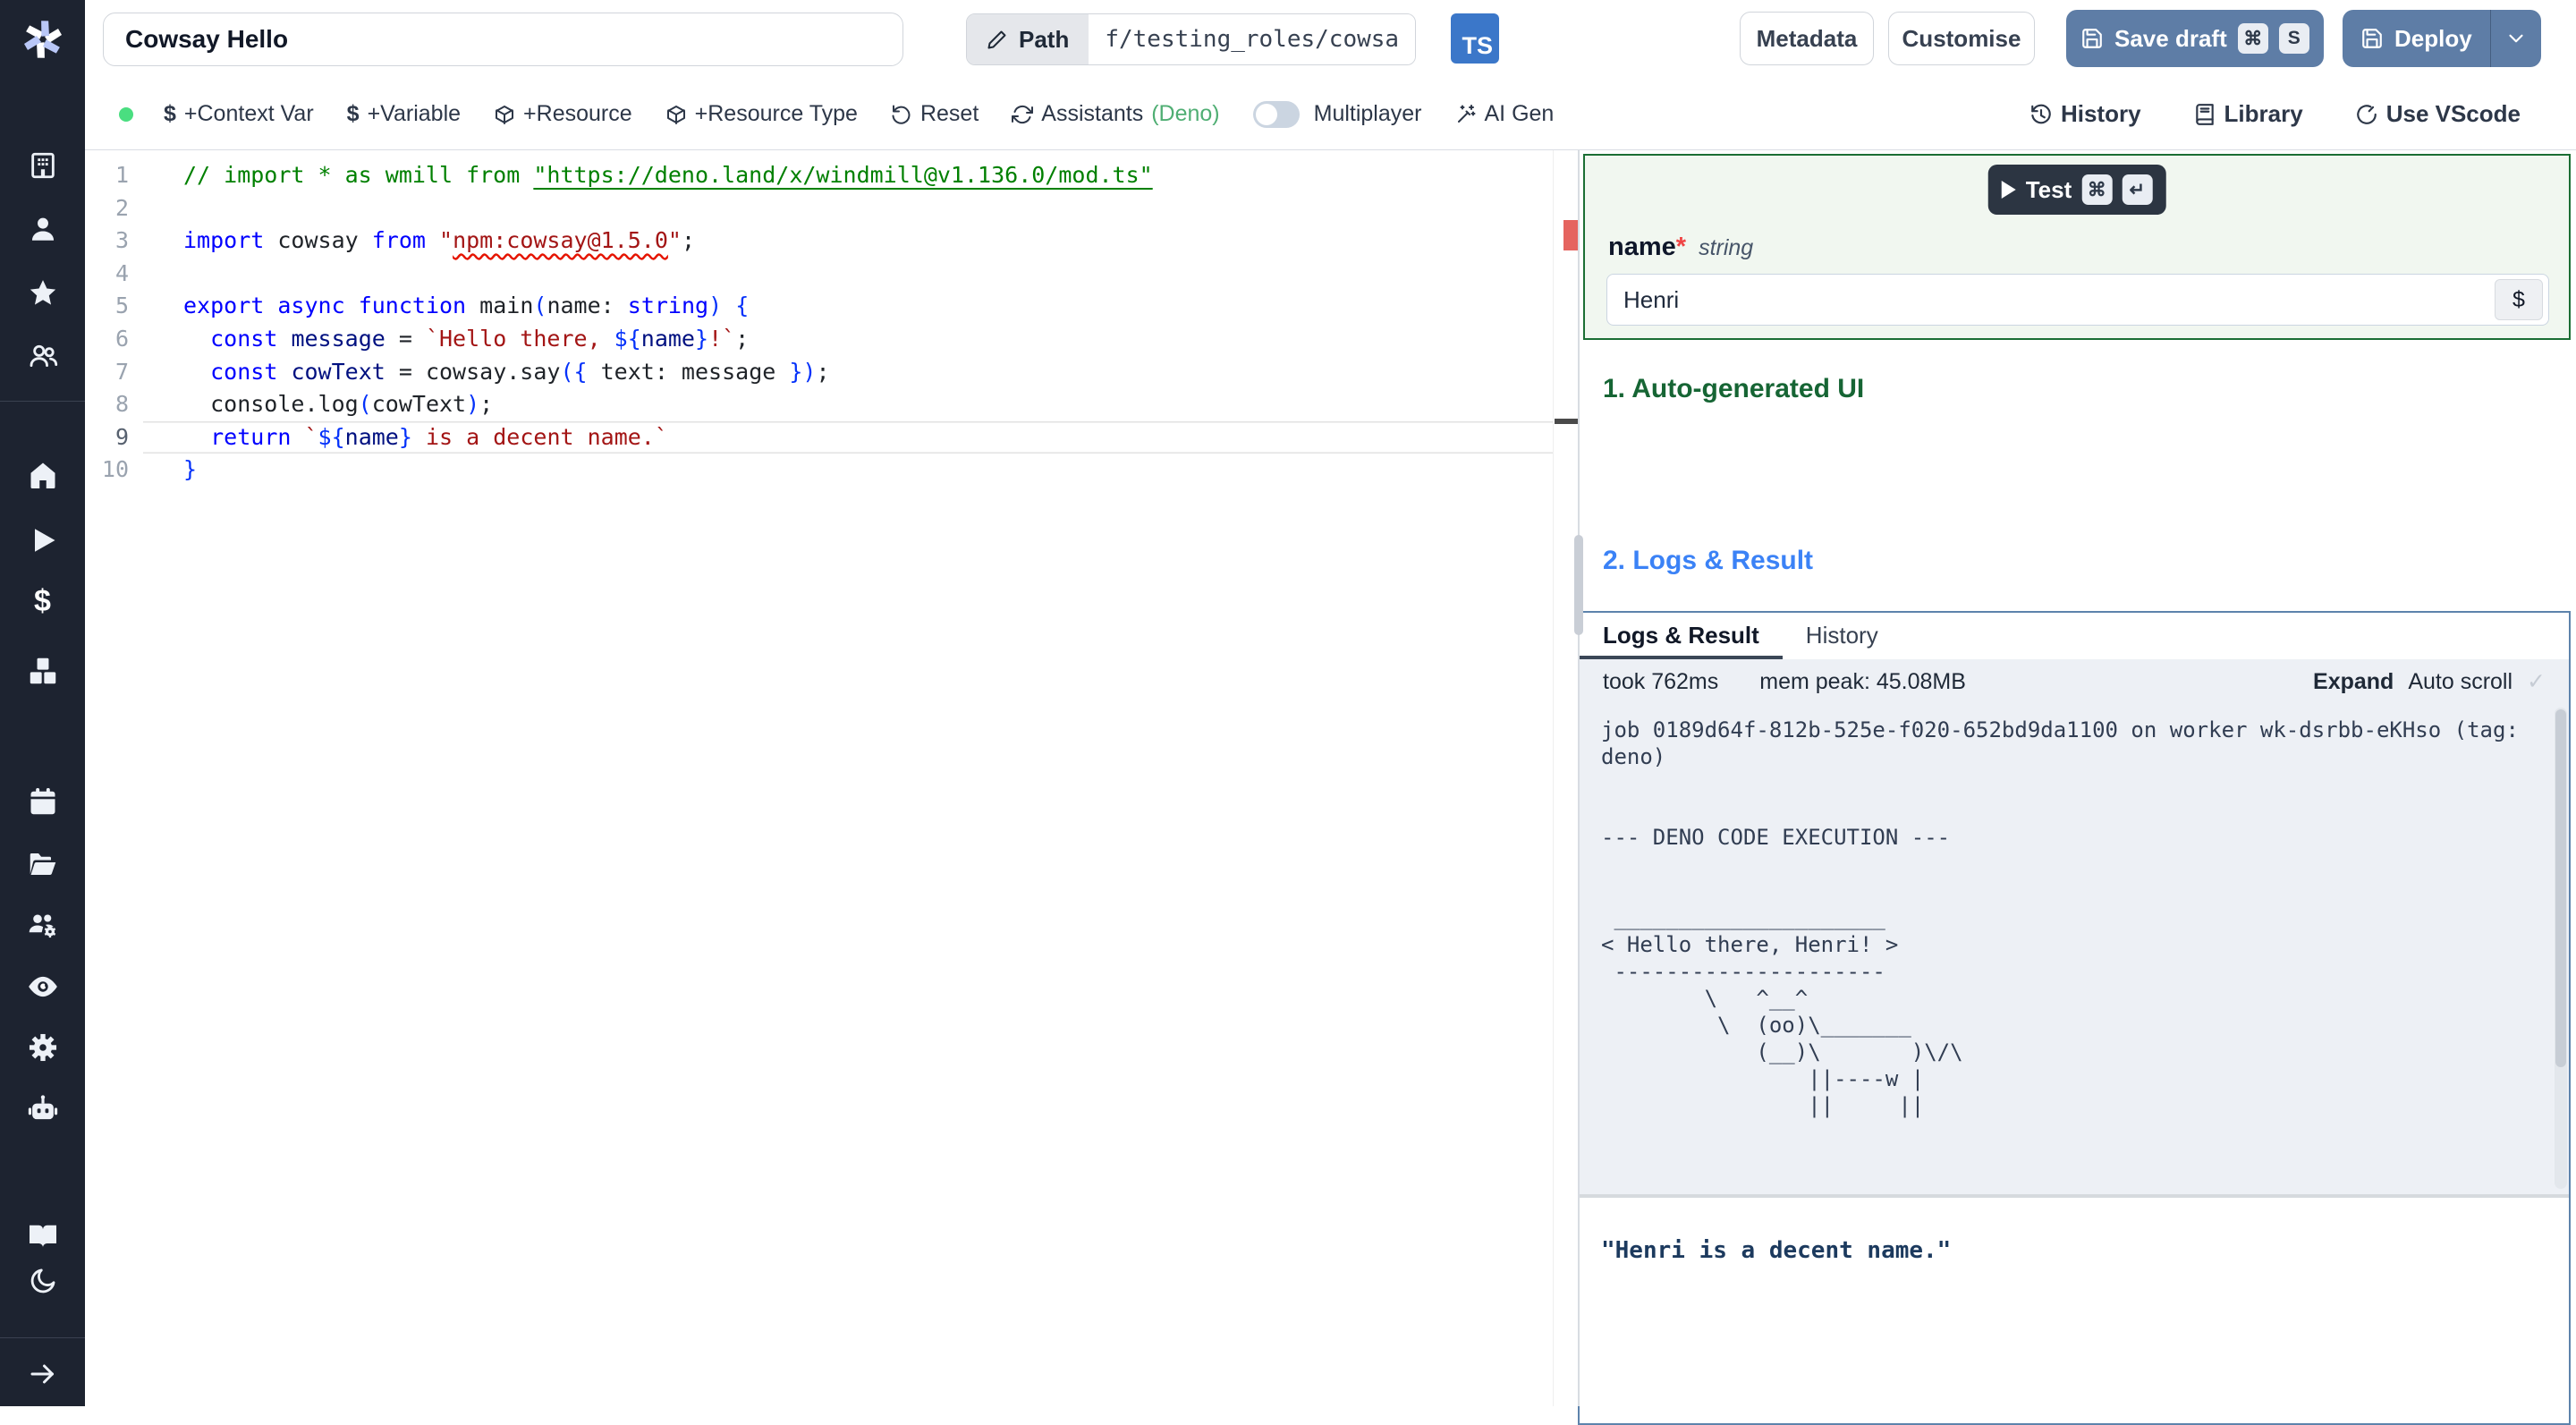 This screenshot has width=2576, height=1425. Describe the element at coordinates (1044, 40) in the screenshot. I see `path-label: Path` at that location.